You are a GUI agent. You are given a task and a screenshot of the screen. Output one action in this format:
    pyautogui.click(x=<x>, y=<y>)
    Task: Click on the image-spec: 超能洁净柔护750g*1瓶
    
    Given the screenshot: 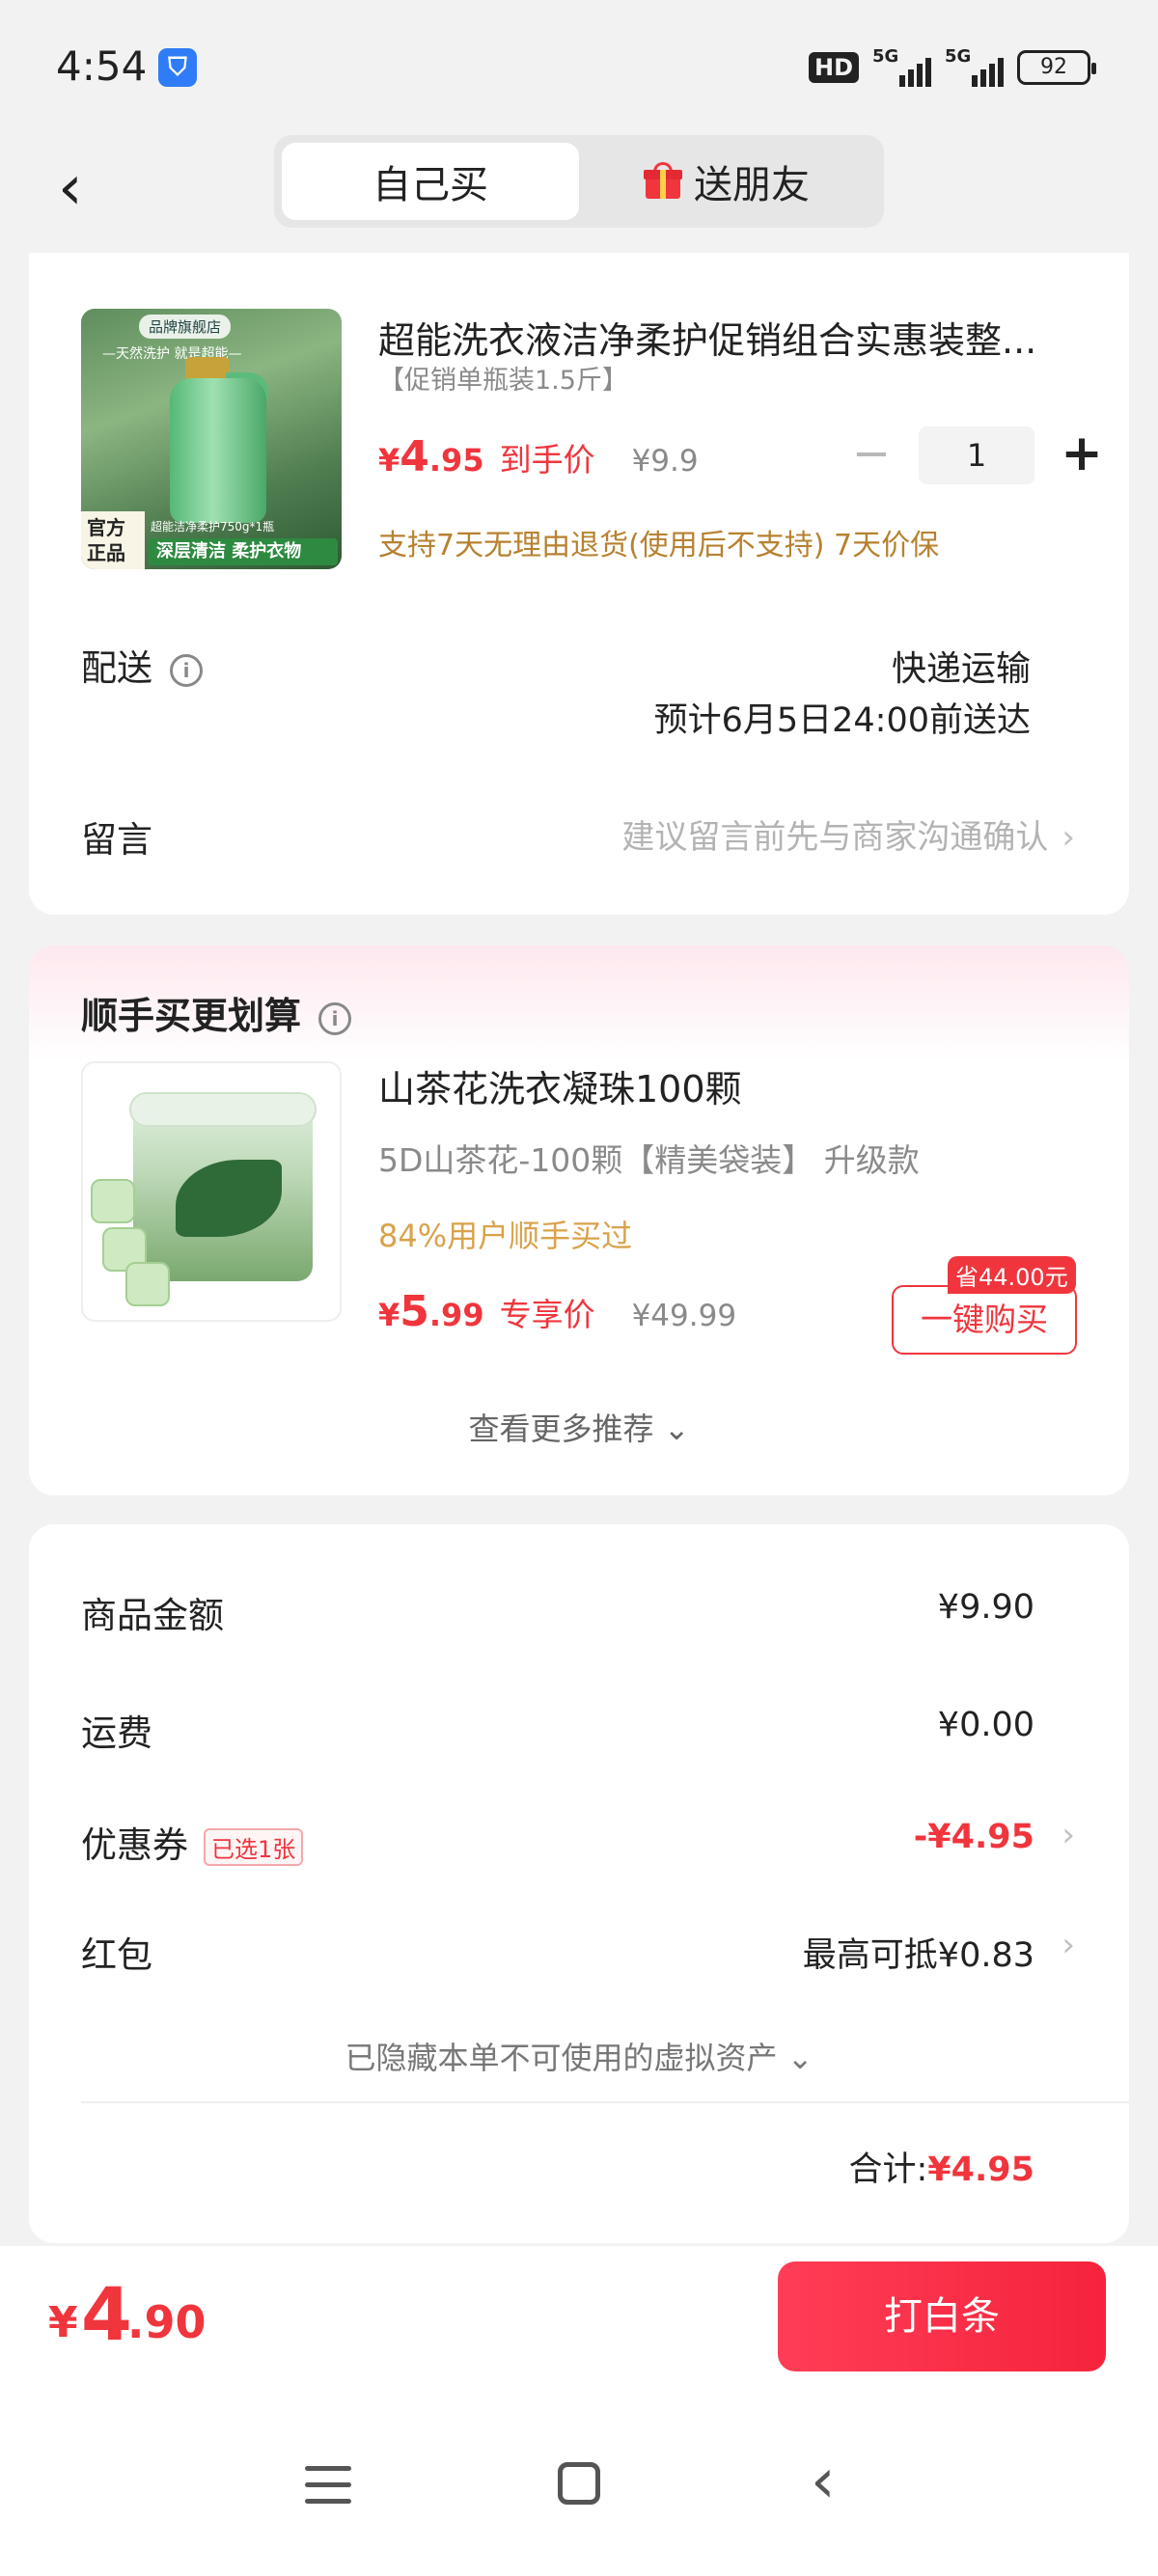 What is the action you would take?
    pyautogui.click(x=213, y=527)
    